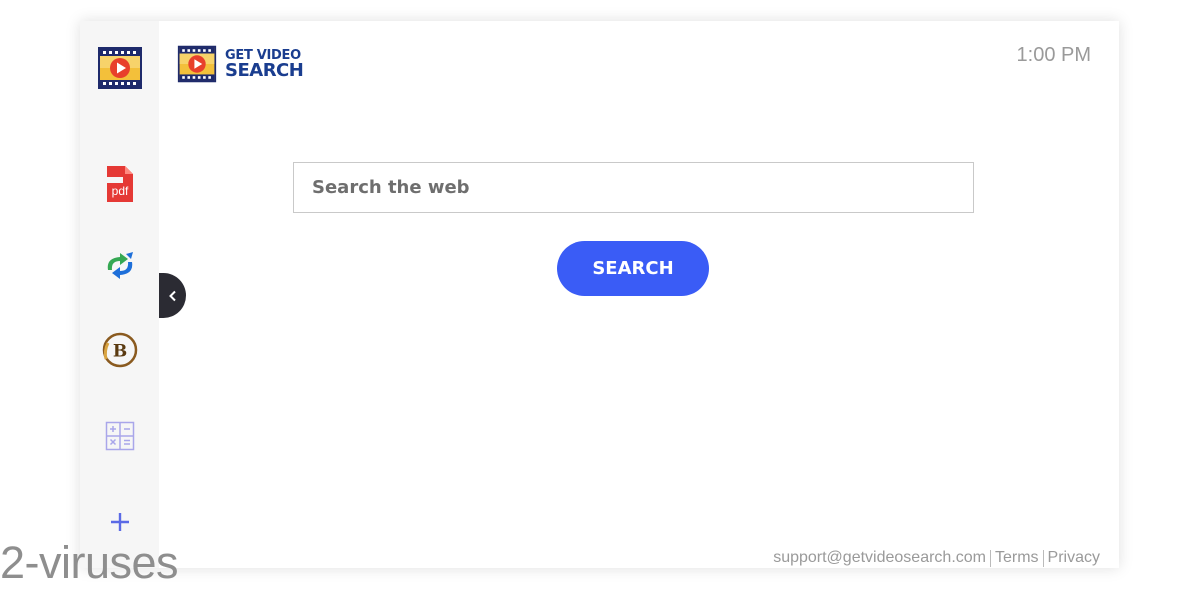 The image size is (1200, 590). Describe the element at coordinates (119, 294) in the screenshot. I see `sidebar: pdf B` at that location.